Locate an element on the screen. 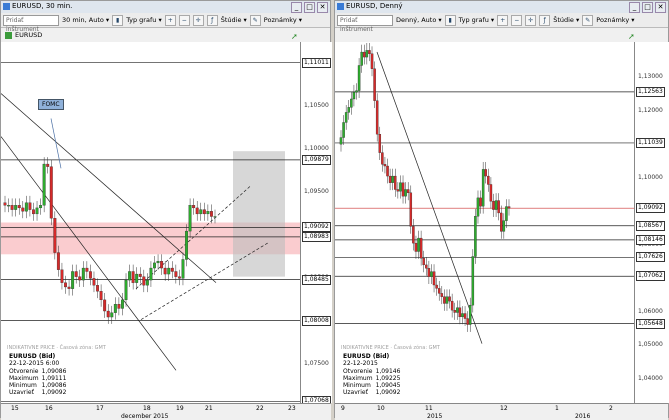 The height and width of the screenshot is (420, 669). right-info-title: EURUSD (Bid) is located at coordinates (366, 356).